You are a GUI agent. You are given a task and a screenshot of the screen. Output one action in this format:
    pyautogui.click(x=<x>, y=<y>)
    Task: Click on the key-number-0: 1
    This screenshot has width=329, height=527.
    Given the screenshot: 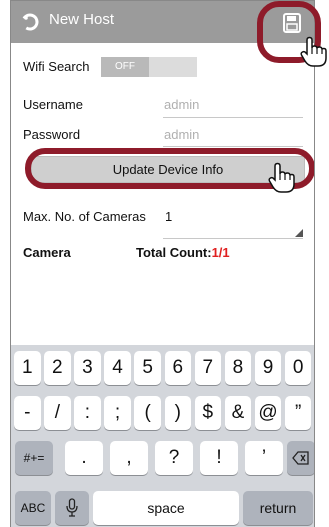 What is the action you would take?
    pyautogui.click(x=27, y=368)
    